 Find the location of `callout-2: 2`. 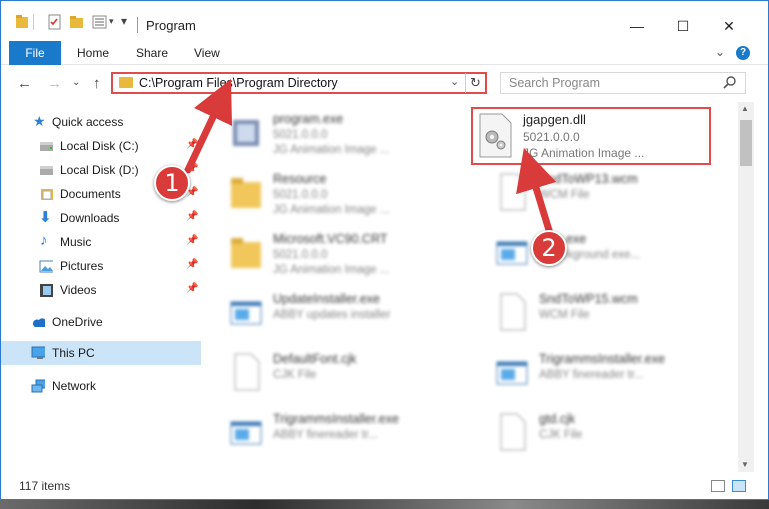

callout-2: 2 is located at coordinates (549, 248).